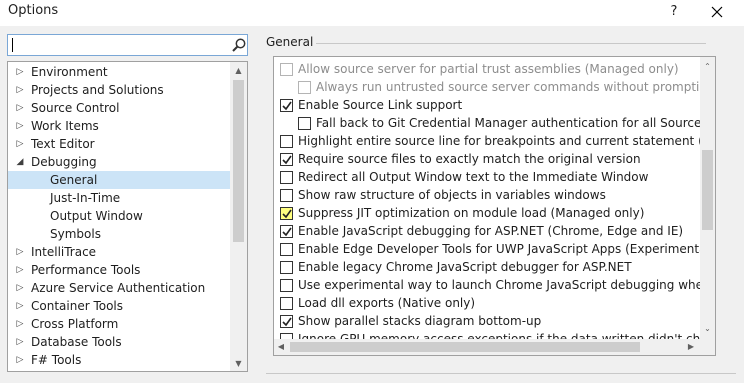 Image resolution: width=744 pixels, height=383 pixels. What do you see at coordinates (707, 190) in the screenshot?
I see `options-scroll-thumb` at bounding box center [707, 190].